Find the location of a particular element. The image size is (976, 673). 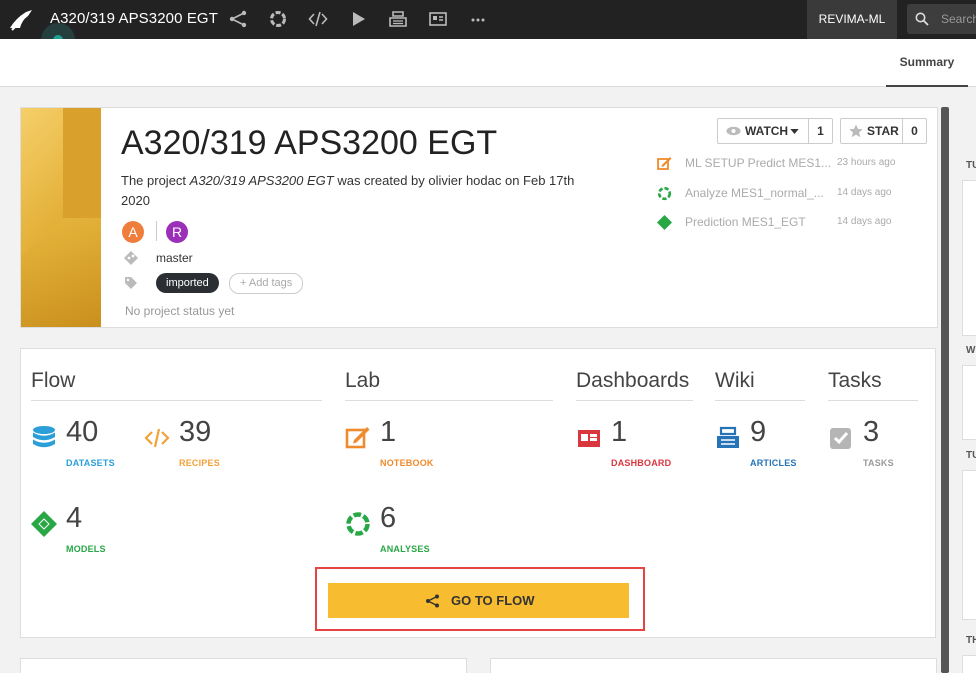

star-count: 0 is located at coordinates (914, 131).